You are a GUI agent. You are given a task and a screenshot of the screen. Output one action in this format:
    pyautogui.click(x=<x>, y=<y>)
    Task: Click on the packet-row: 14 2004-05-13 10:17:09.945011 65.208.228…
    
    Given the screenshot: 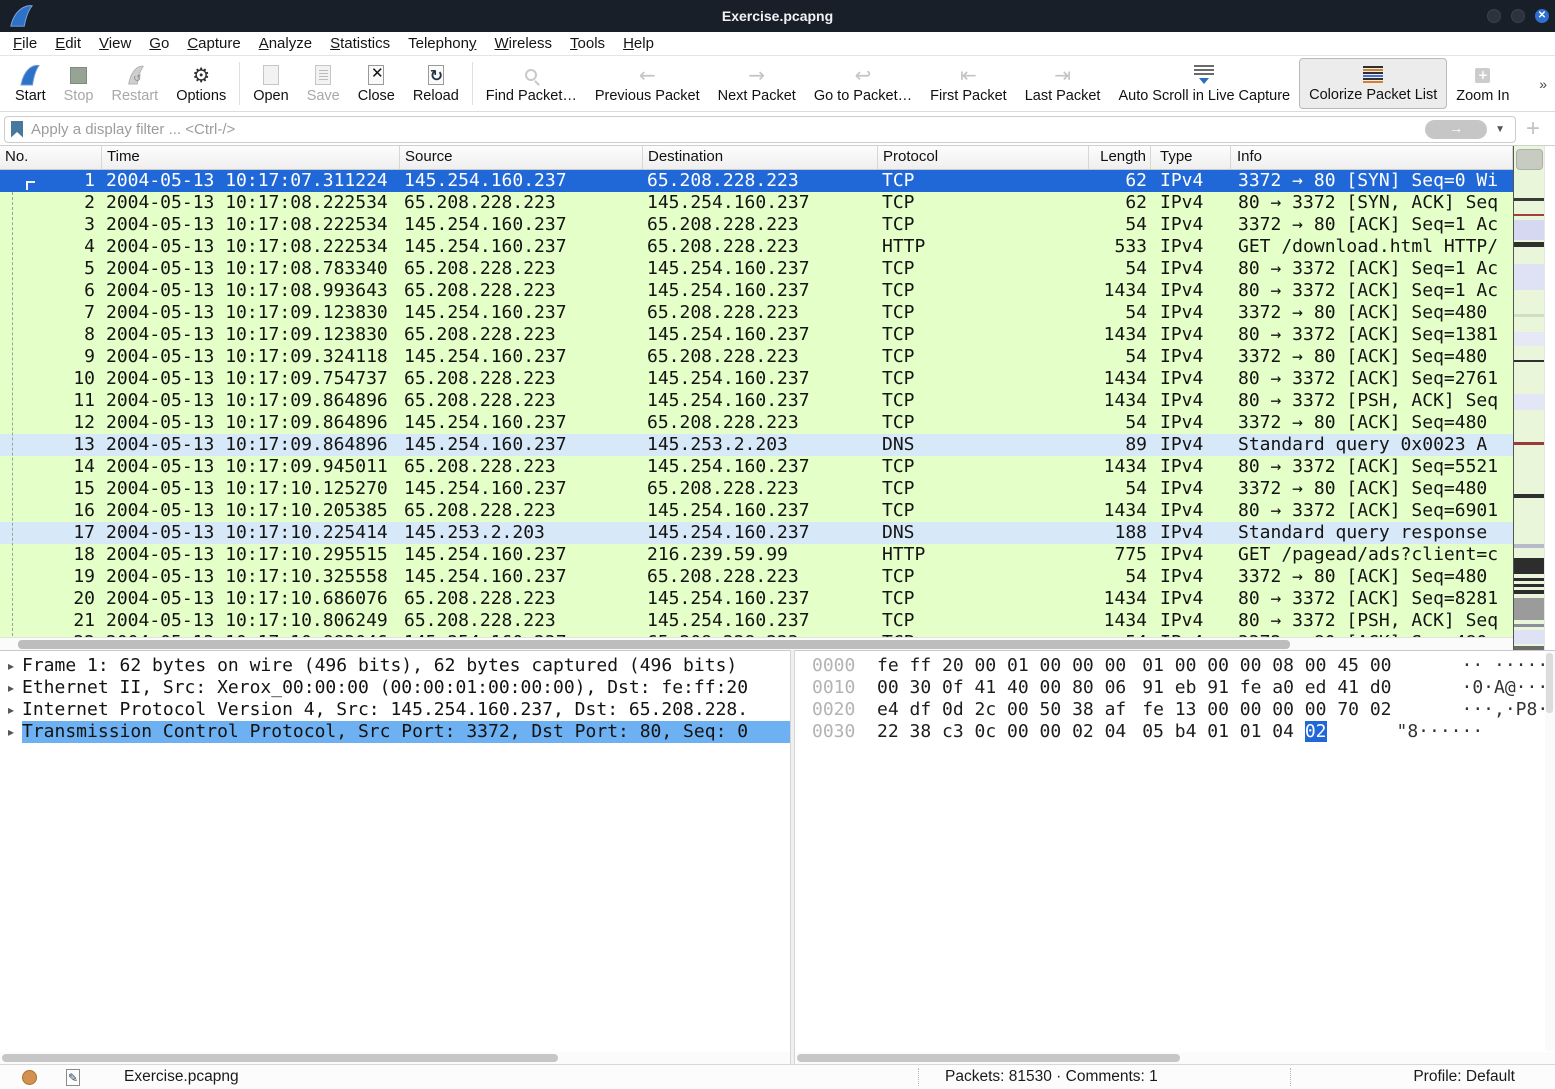 What is the action you would take?
    pyautogui.click(x=756, y=467)
    